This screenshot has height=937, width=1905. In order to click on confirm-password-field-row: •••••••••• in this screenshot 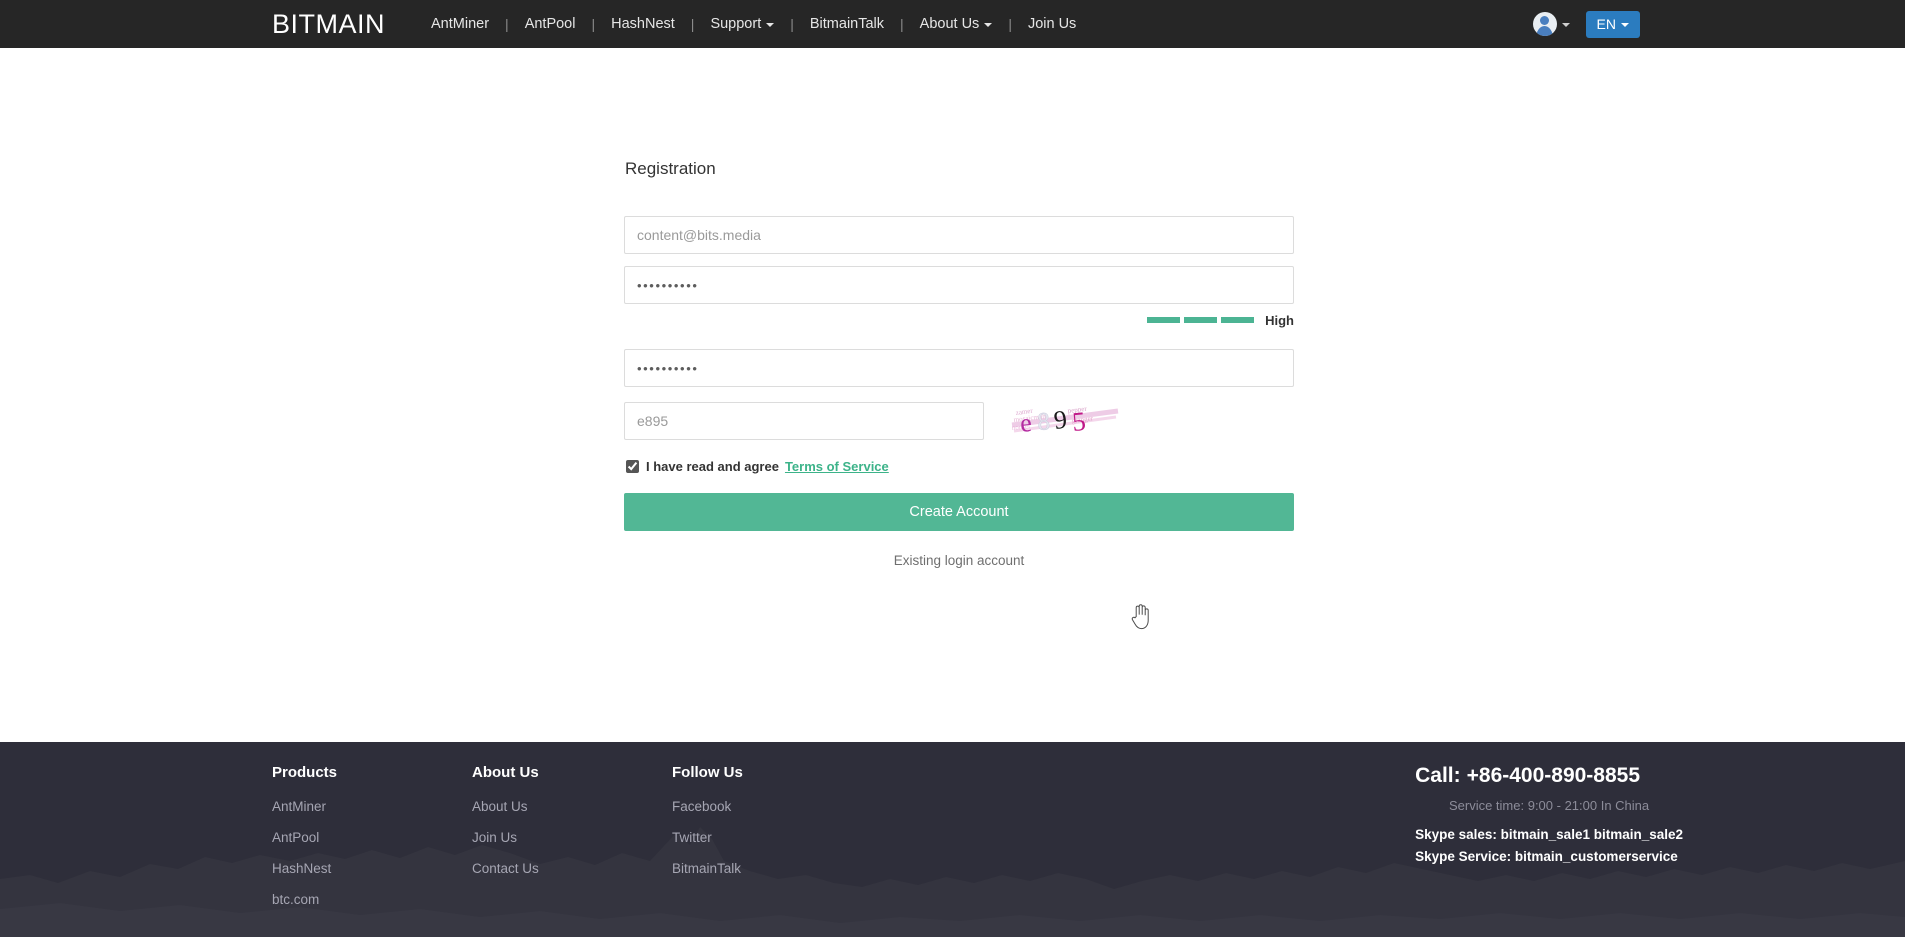, I will do `click(959, 368)`.